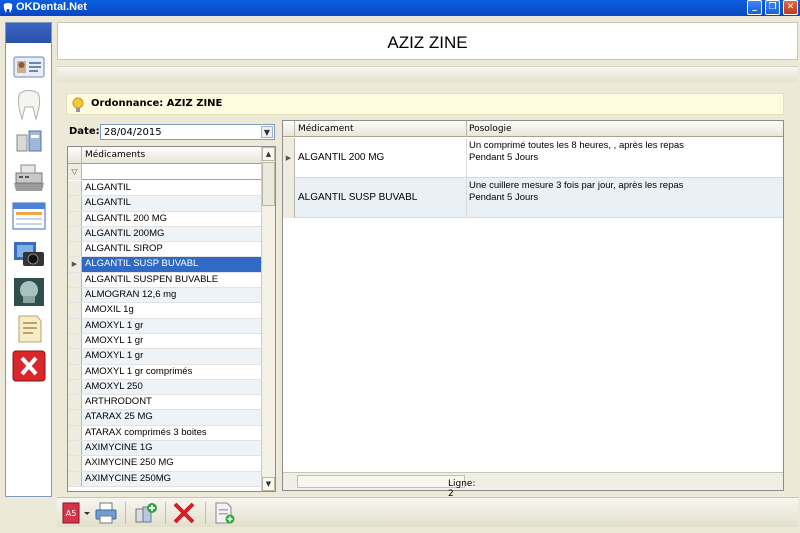 The height and width of the screenshot is (533, 800). I want to click on medicine-icon, so click(29, 141).